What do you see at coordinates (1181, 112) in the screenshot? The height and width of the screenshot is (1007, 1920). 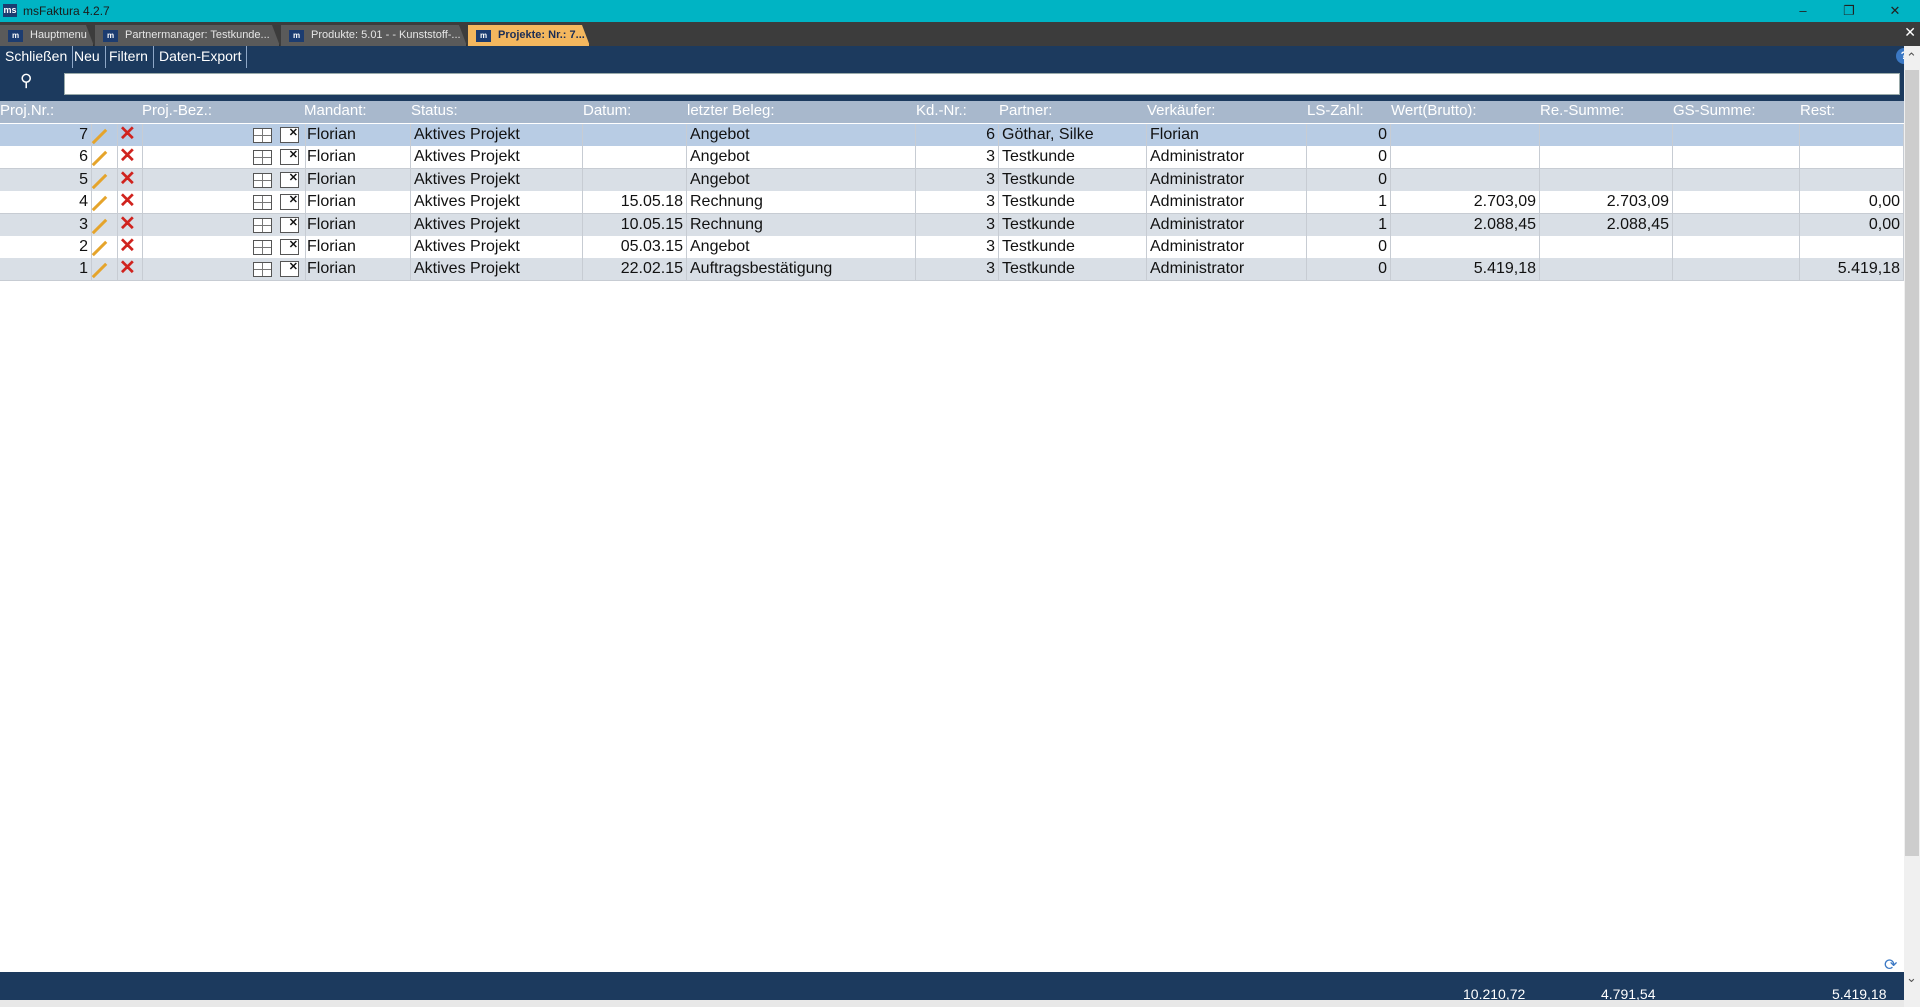 I see `col-verkaeufer: Verkäufer:` at bounding box center [1181, 112].